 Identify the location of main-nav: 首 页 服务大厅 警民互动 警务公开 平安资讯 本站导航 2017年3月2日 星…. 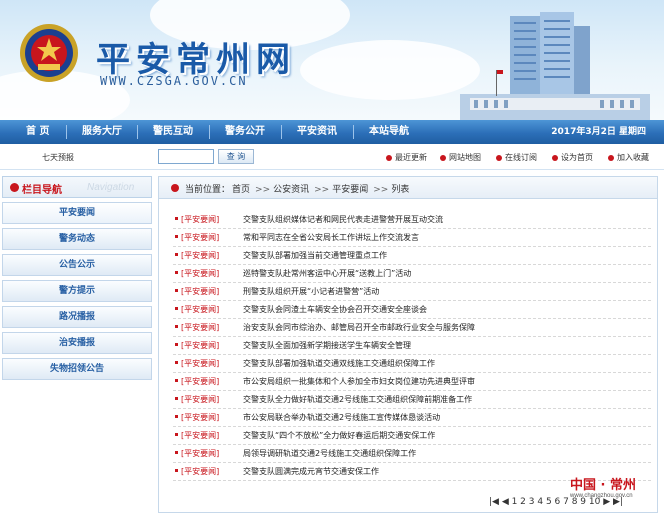
(332, 132).